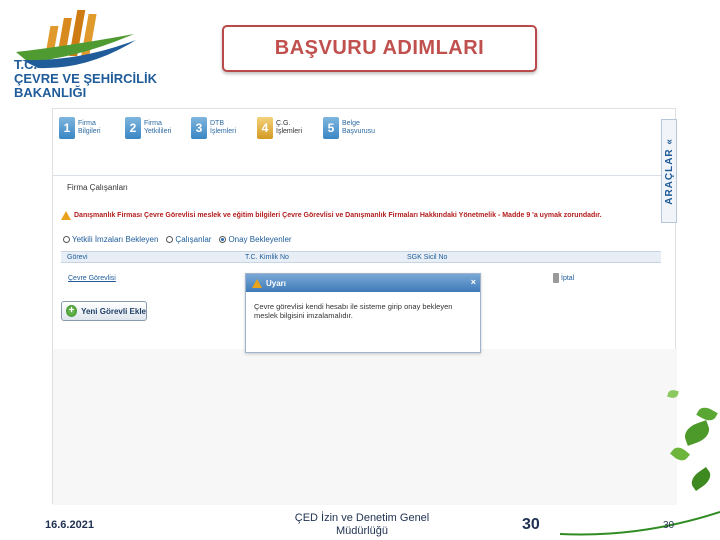  I want to click on slide-title-box: BAŞVURU ADIMLARI, so click(379, 48).